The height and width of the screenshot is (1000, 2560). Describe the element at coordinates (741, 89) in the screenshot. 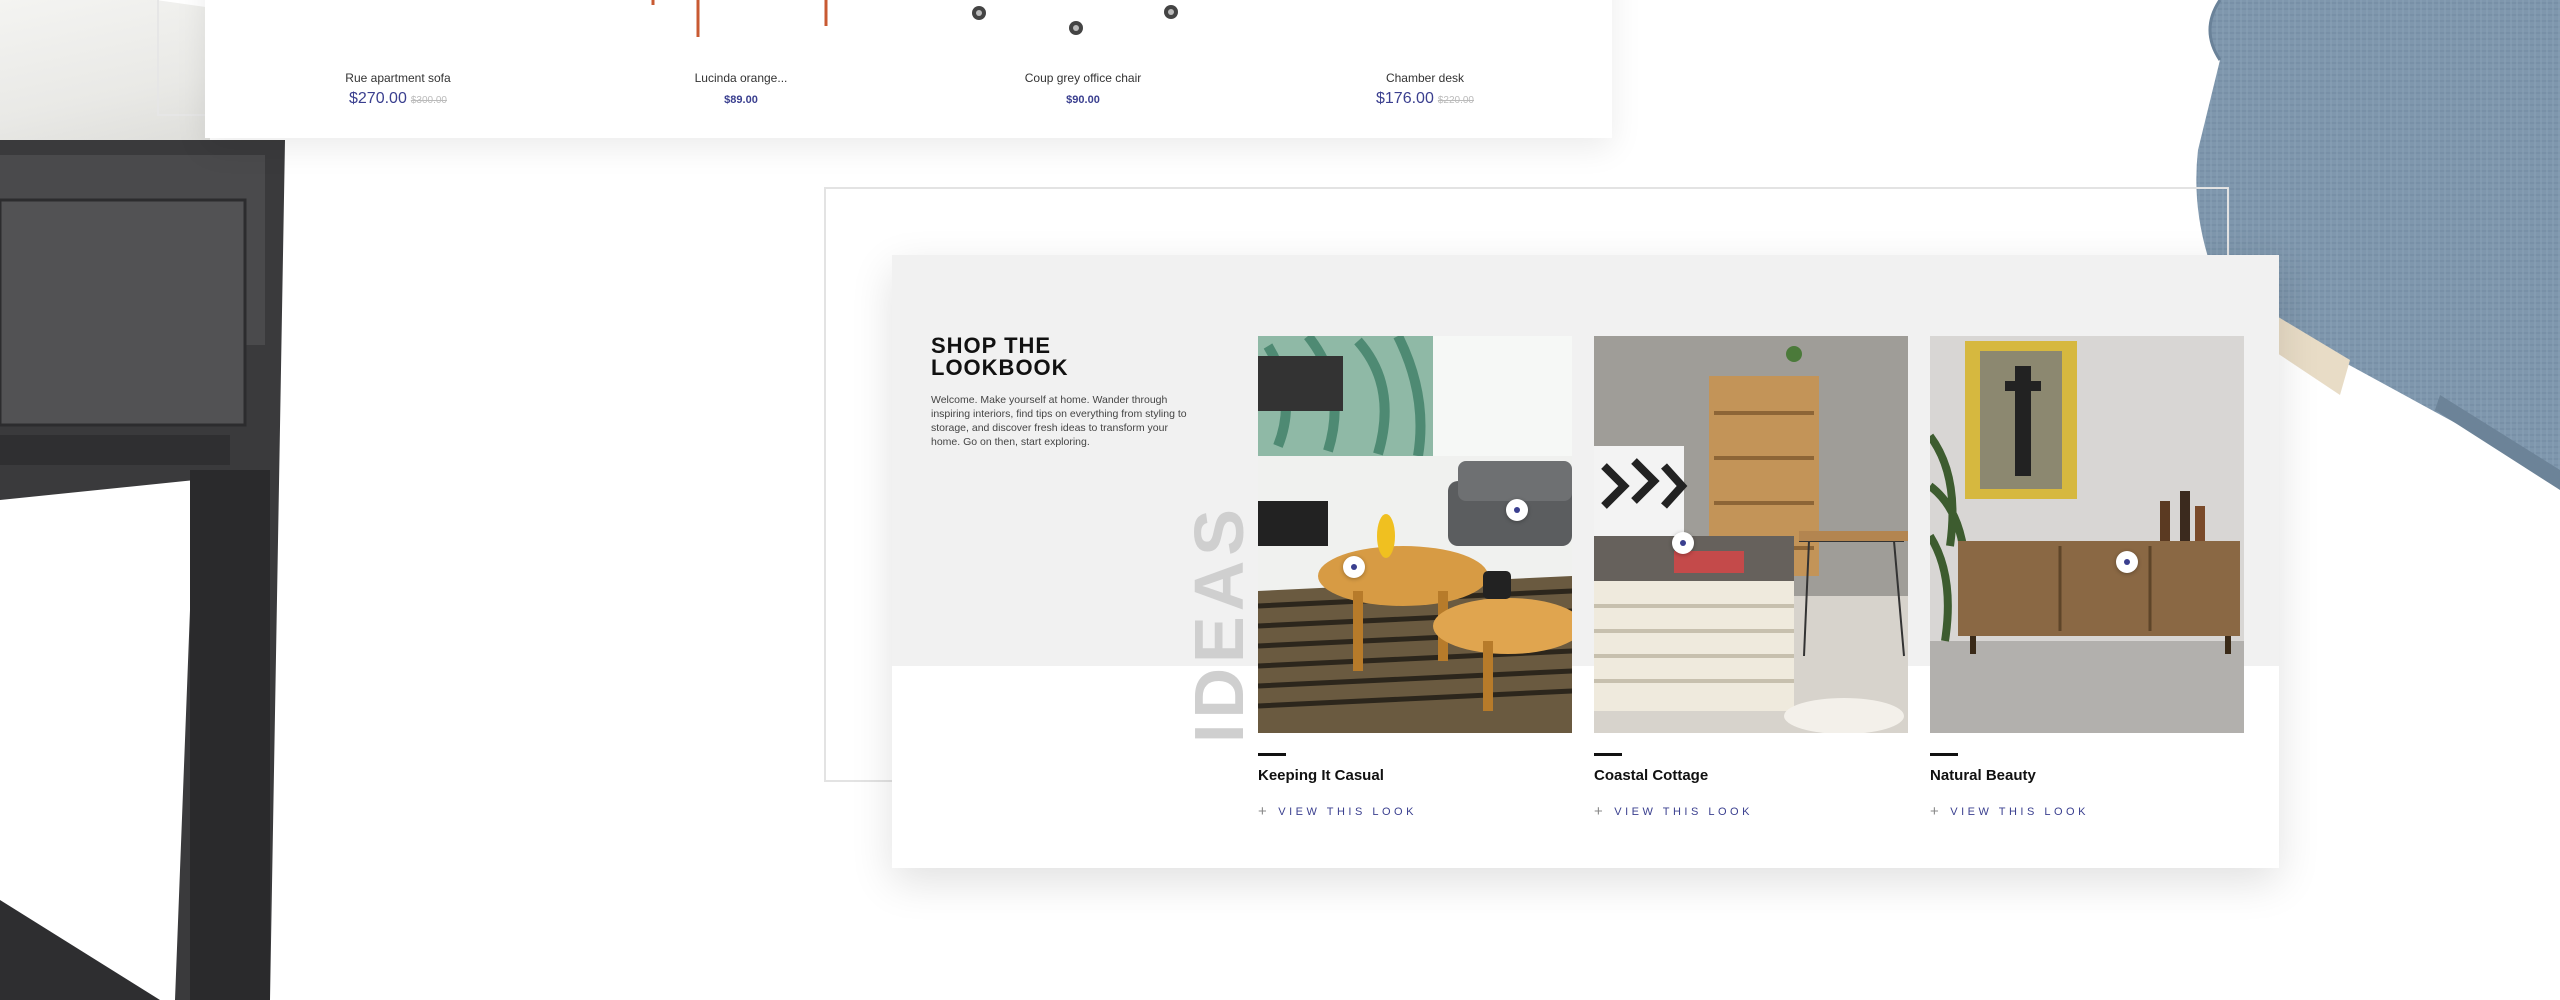

I see `product-item: Lucinda orange... $89.00` at that location.